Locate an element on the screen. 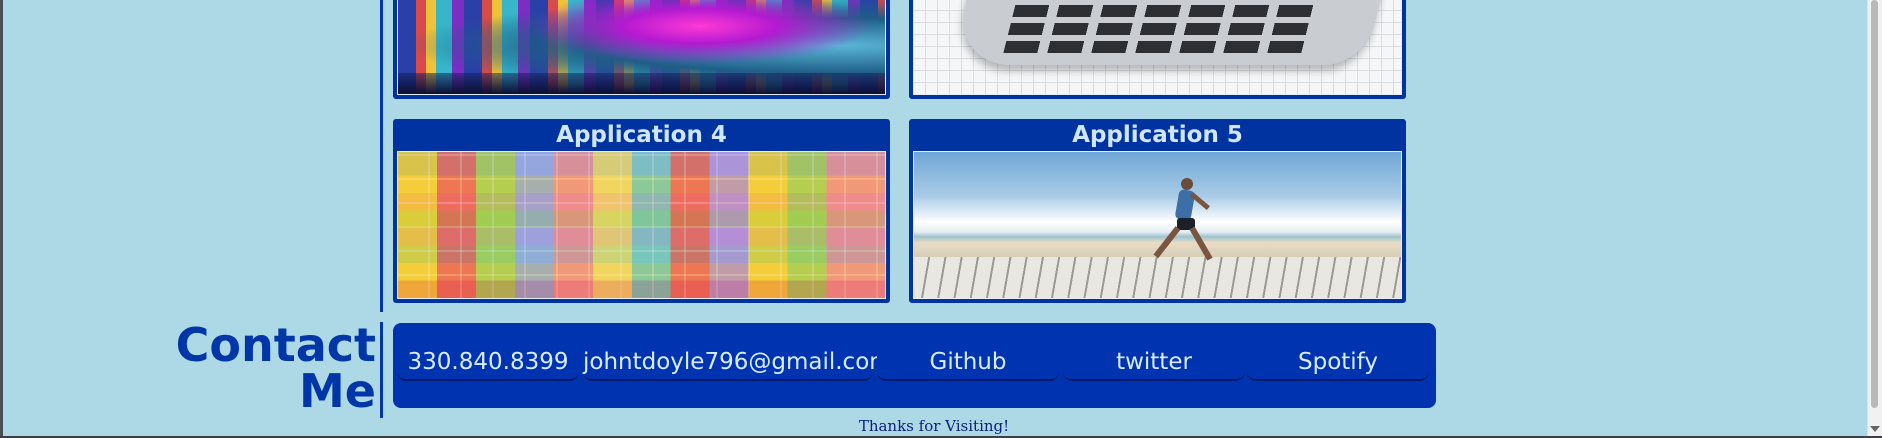 This screenshot has height=438, width=1882. beach-runner-image is located at coordinates (1157, 225).